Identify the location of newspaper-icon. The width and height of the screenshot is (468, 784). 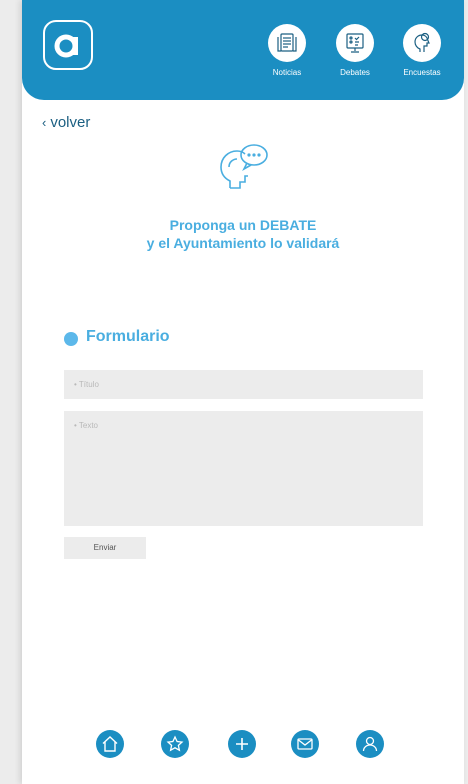
(287, 43).